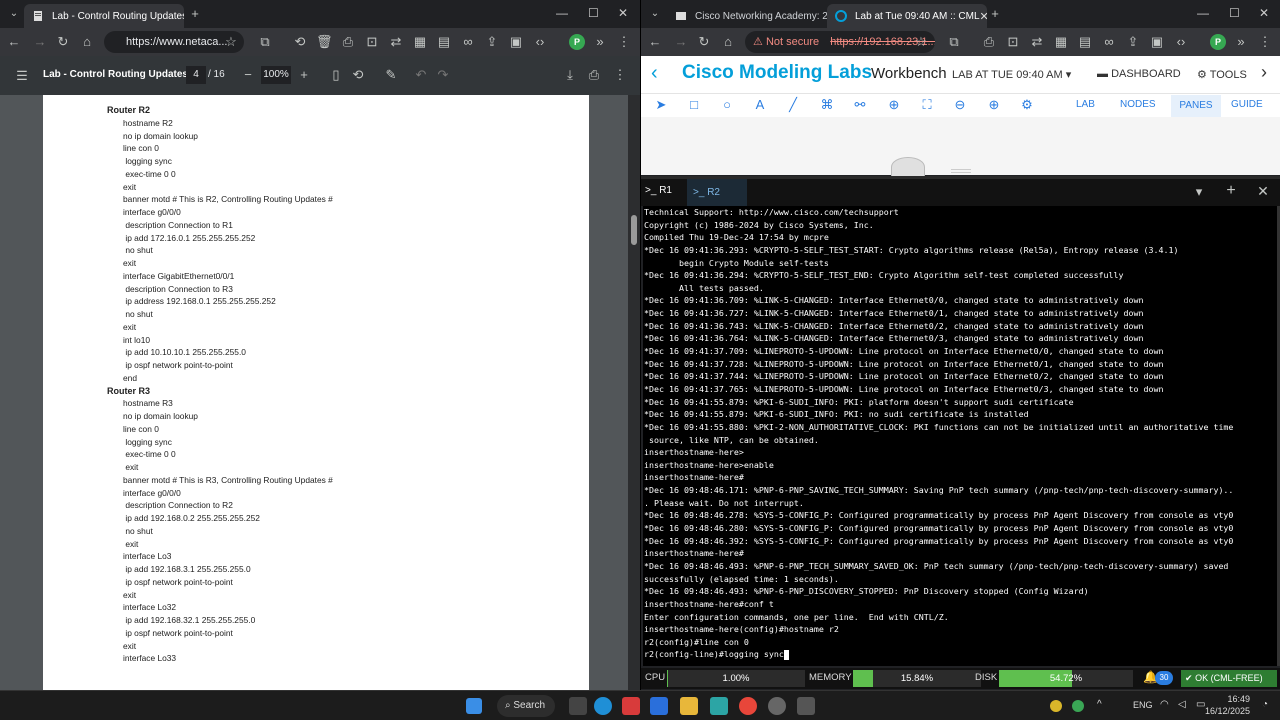  What do you see at coordinates (727, 105) in the screenshot?
I see `ellipse-tool-icon: ○` at bounding box center [727, 105].